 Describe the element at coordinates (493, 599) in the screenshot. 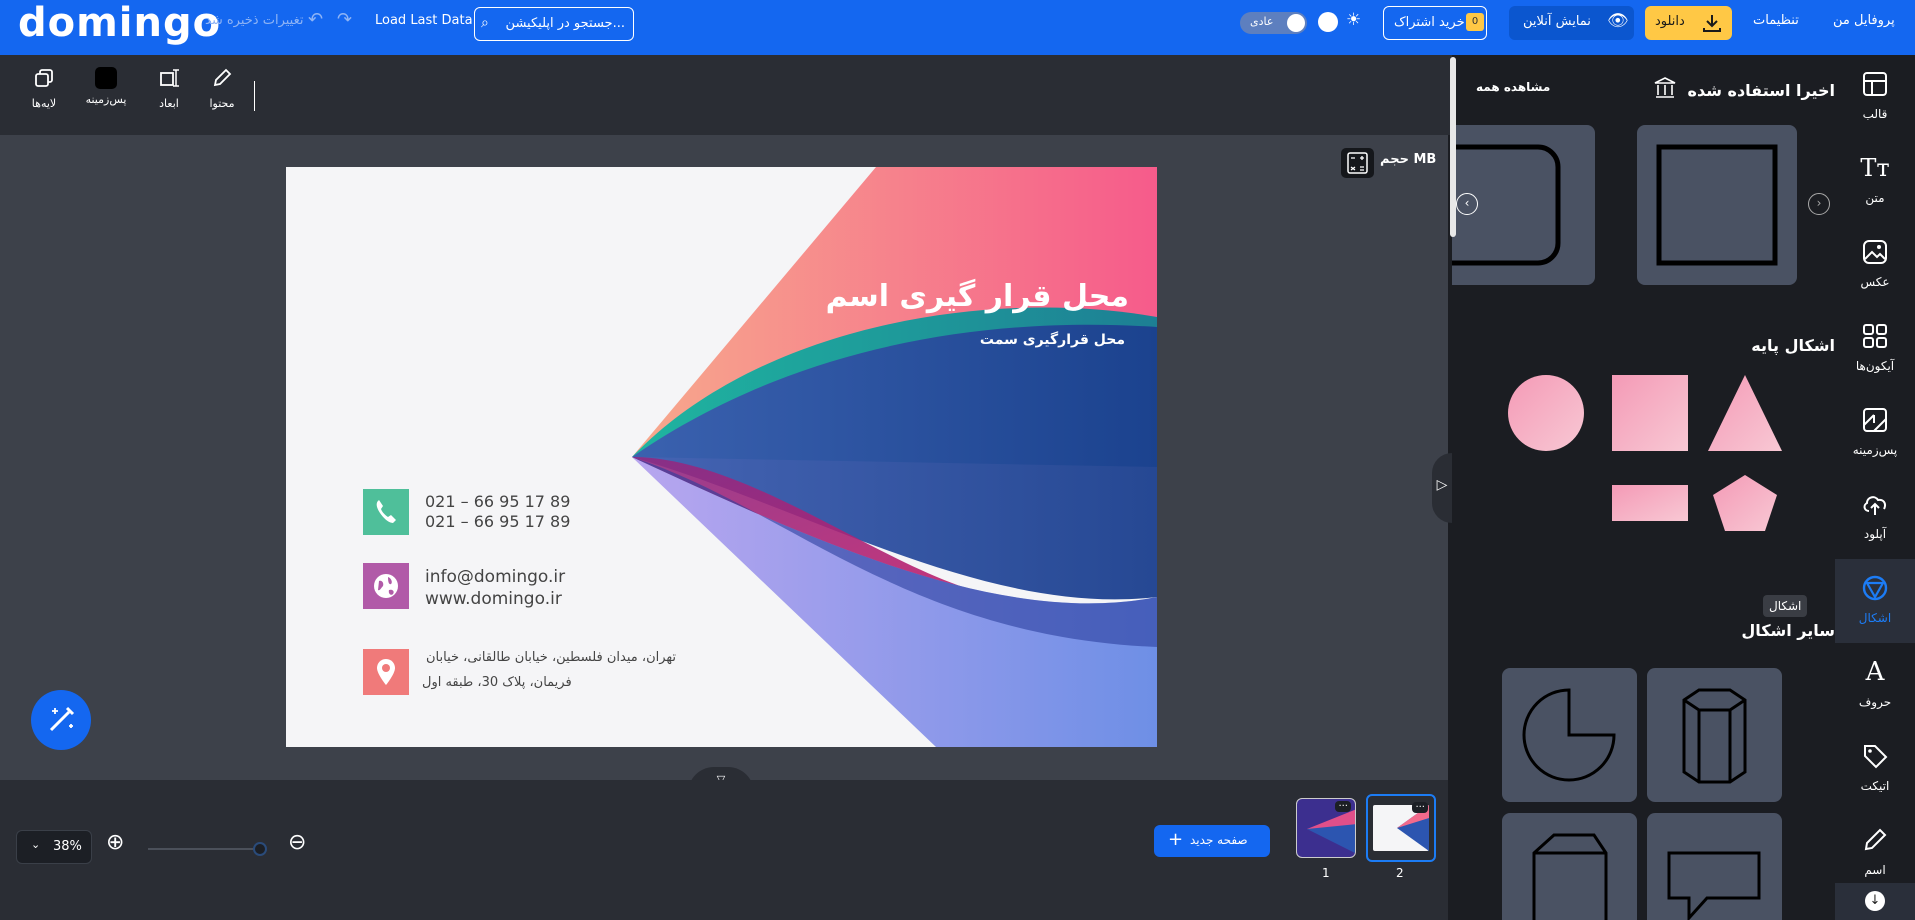

I see `website-text: www.domingo.ir` at that location.